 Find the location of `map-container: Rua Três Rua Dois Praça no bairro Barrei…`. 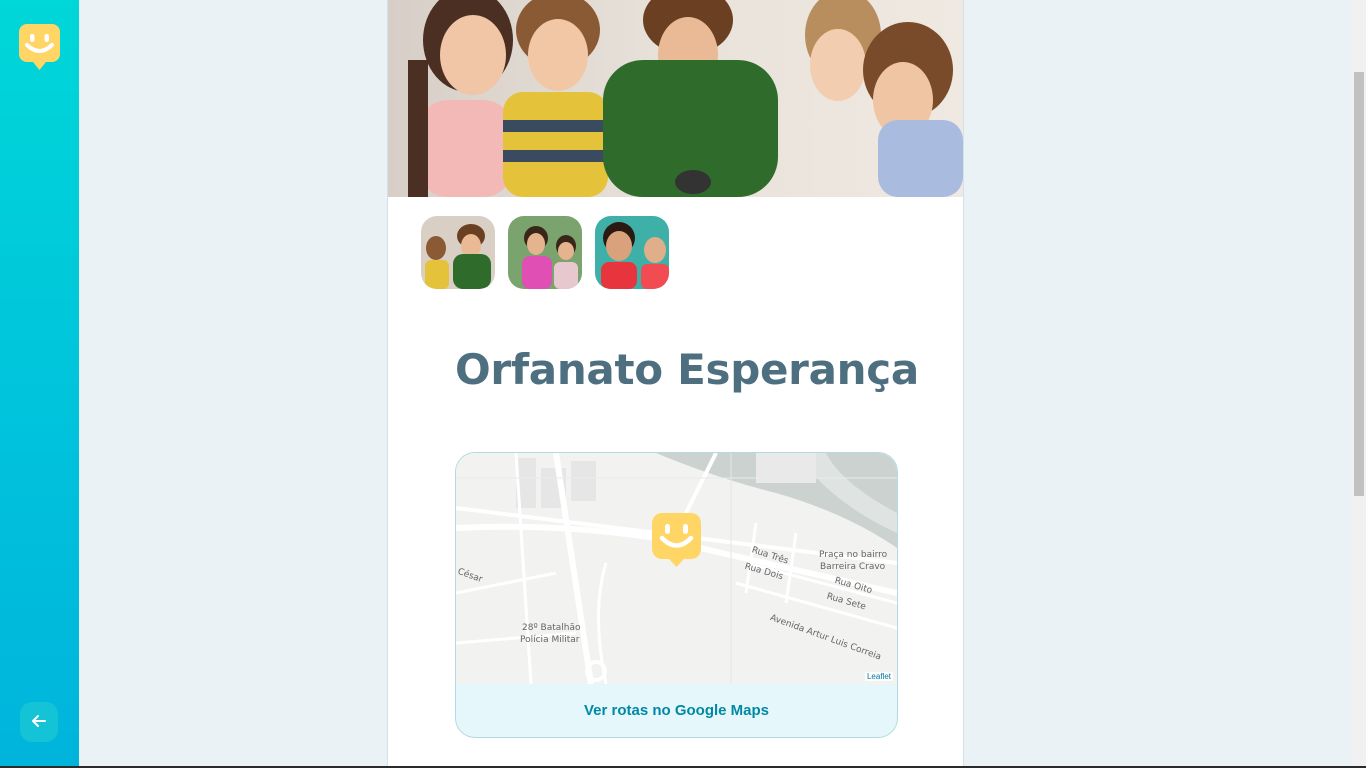

map-container: Rua Três Rua Dois Praça no bairro Barrei… is located at coordinates (676, 595).